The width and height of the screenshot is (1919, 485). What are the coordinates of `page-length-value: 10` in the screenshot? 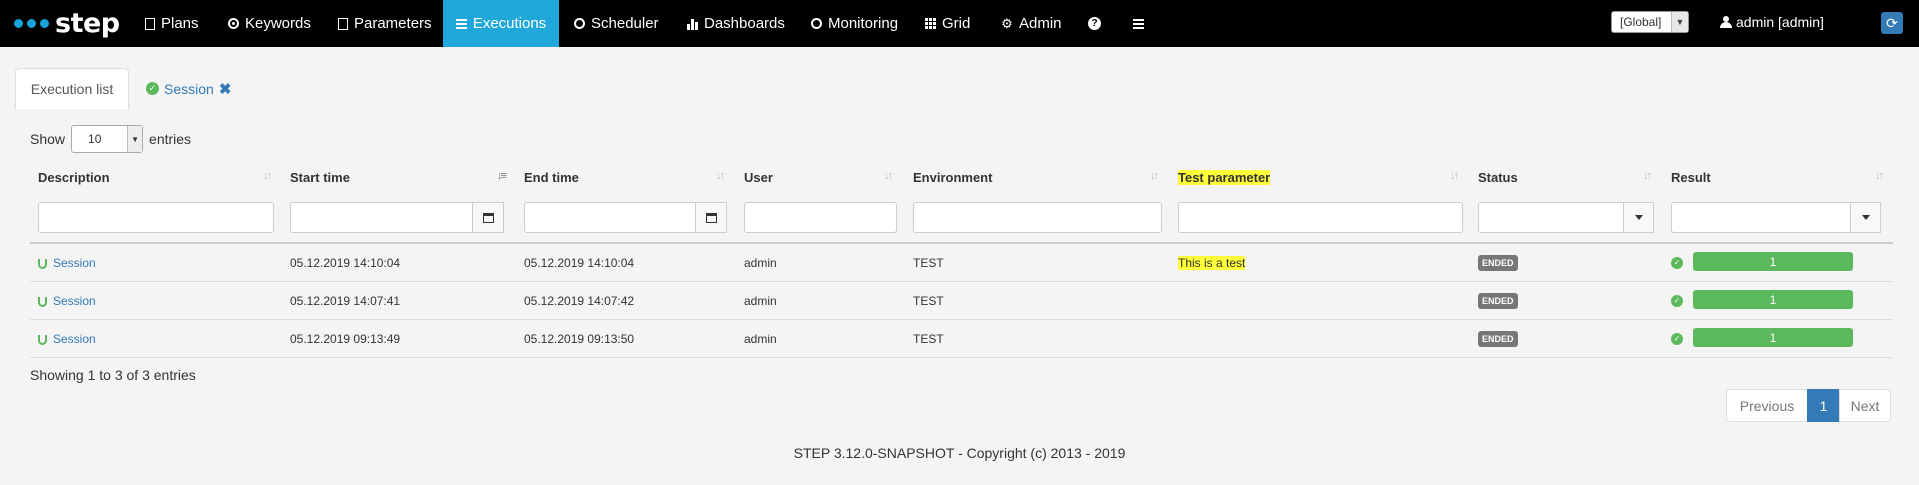 It's located at (95, 139).